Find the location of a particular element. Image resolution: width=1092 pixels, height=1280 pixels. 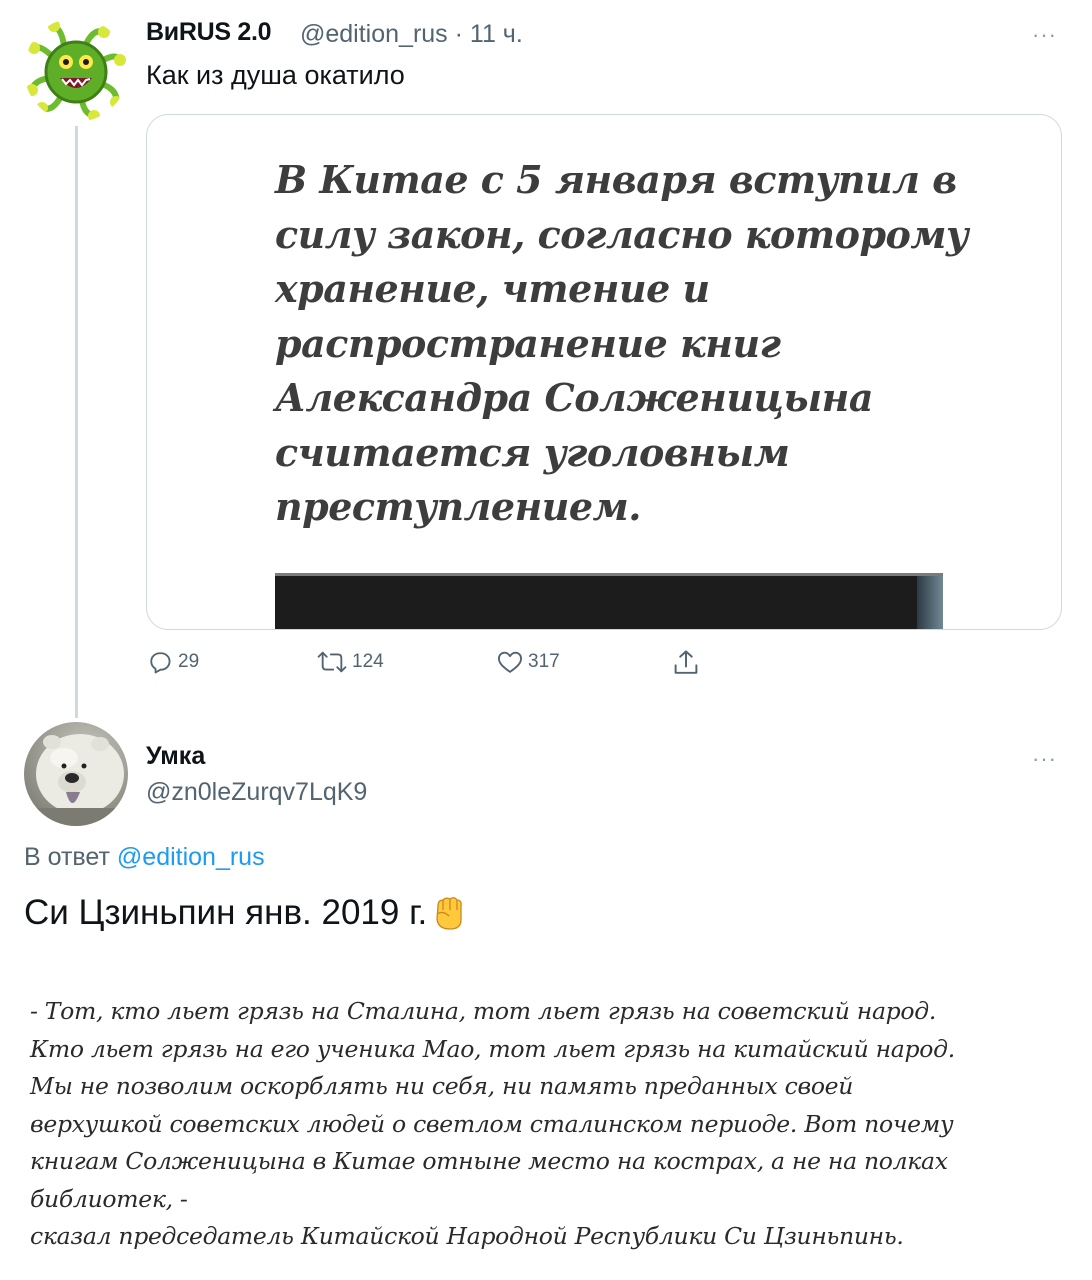

retweet-icon is located at coordinates (332, 662).